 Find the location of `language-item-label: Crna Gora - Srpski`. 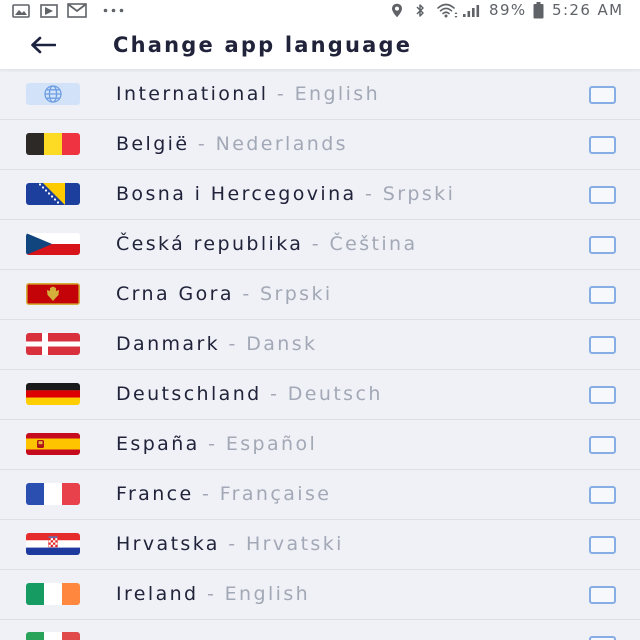

language-item-label: Crna Gora - Srpski is located at coordinates (224, 294).